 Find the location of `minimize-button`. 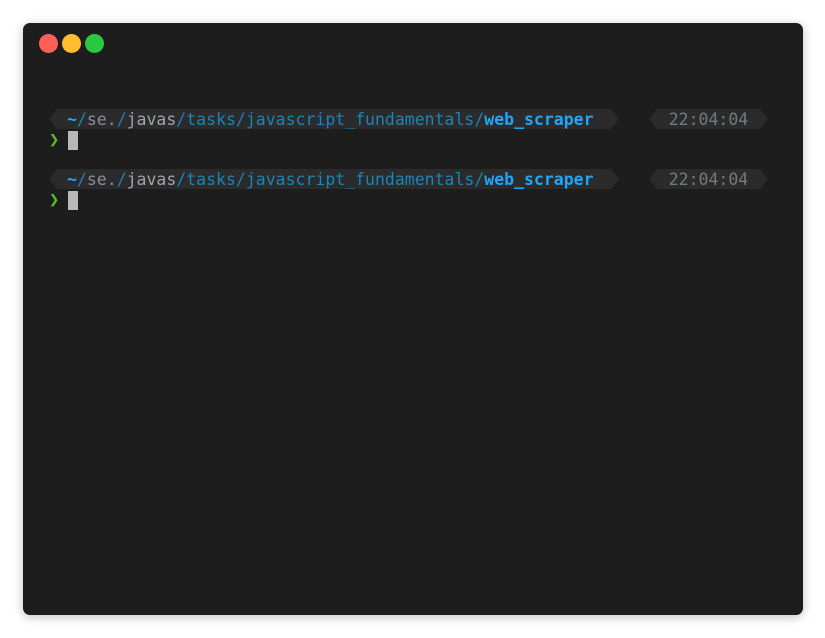

minimize-button is located at coordinates (71, 43).